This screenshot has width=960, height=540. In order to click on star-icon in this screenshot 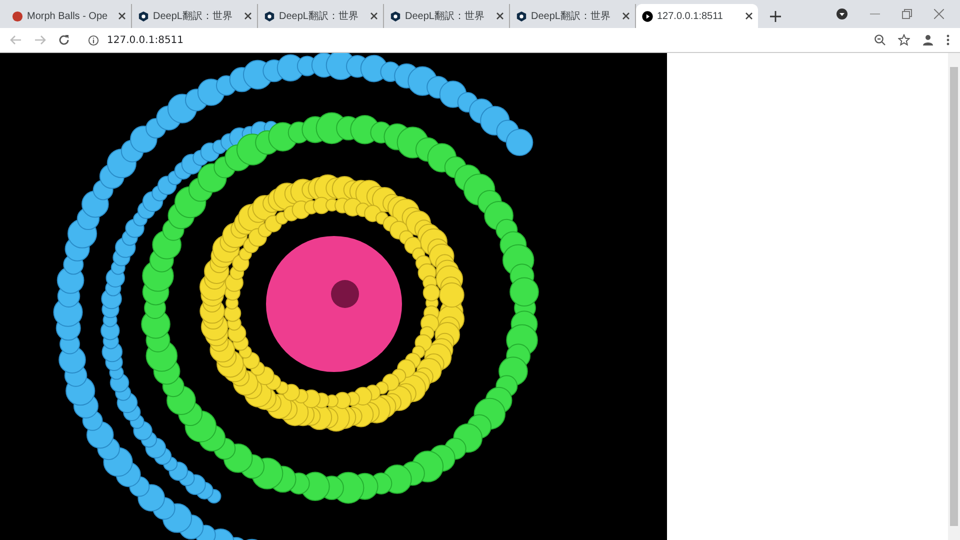, I will do `click(904, 40)`.